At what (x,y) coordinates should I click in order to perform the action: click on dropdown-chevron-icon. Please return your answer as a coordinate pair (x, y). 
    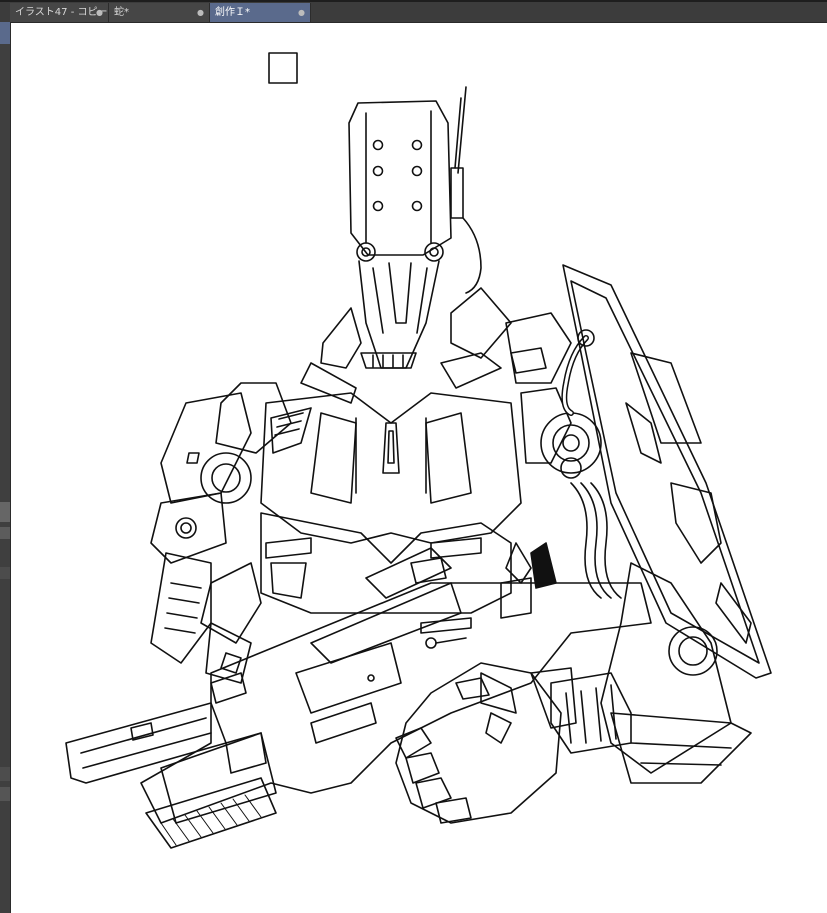
    Looking at the image, I should click on (5, 794).